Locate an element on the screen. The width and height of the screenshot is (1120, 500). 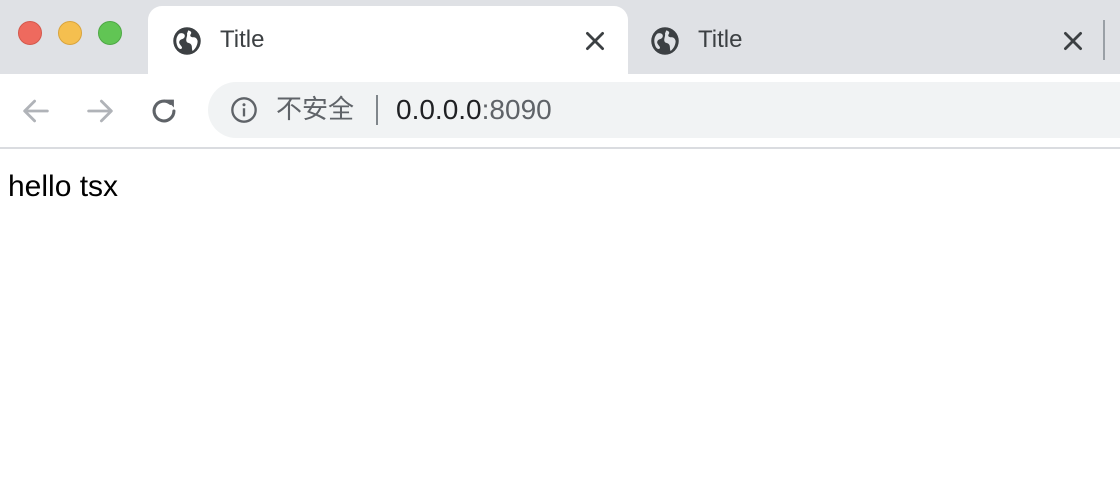
tab-inactive: Title is located at coordinates (867, 40).